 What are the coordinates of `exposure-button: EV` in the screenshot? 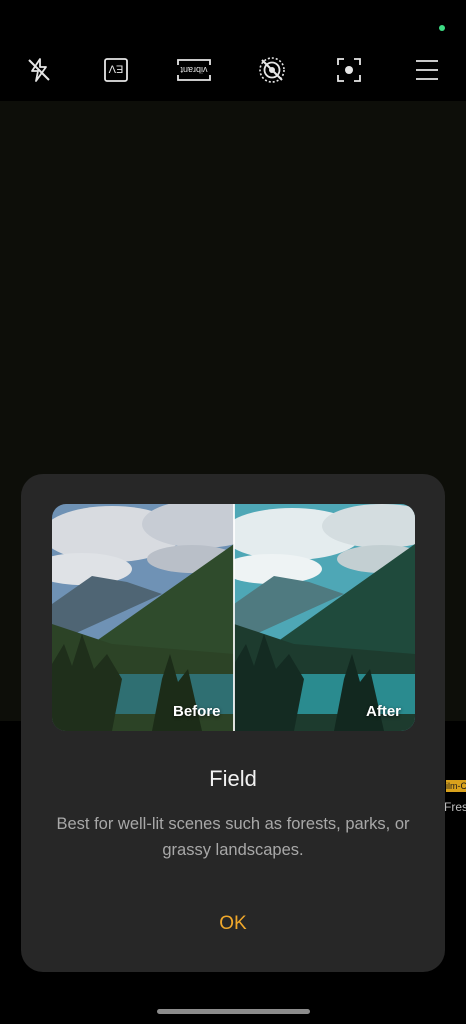 It's located at (116, 70).